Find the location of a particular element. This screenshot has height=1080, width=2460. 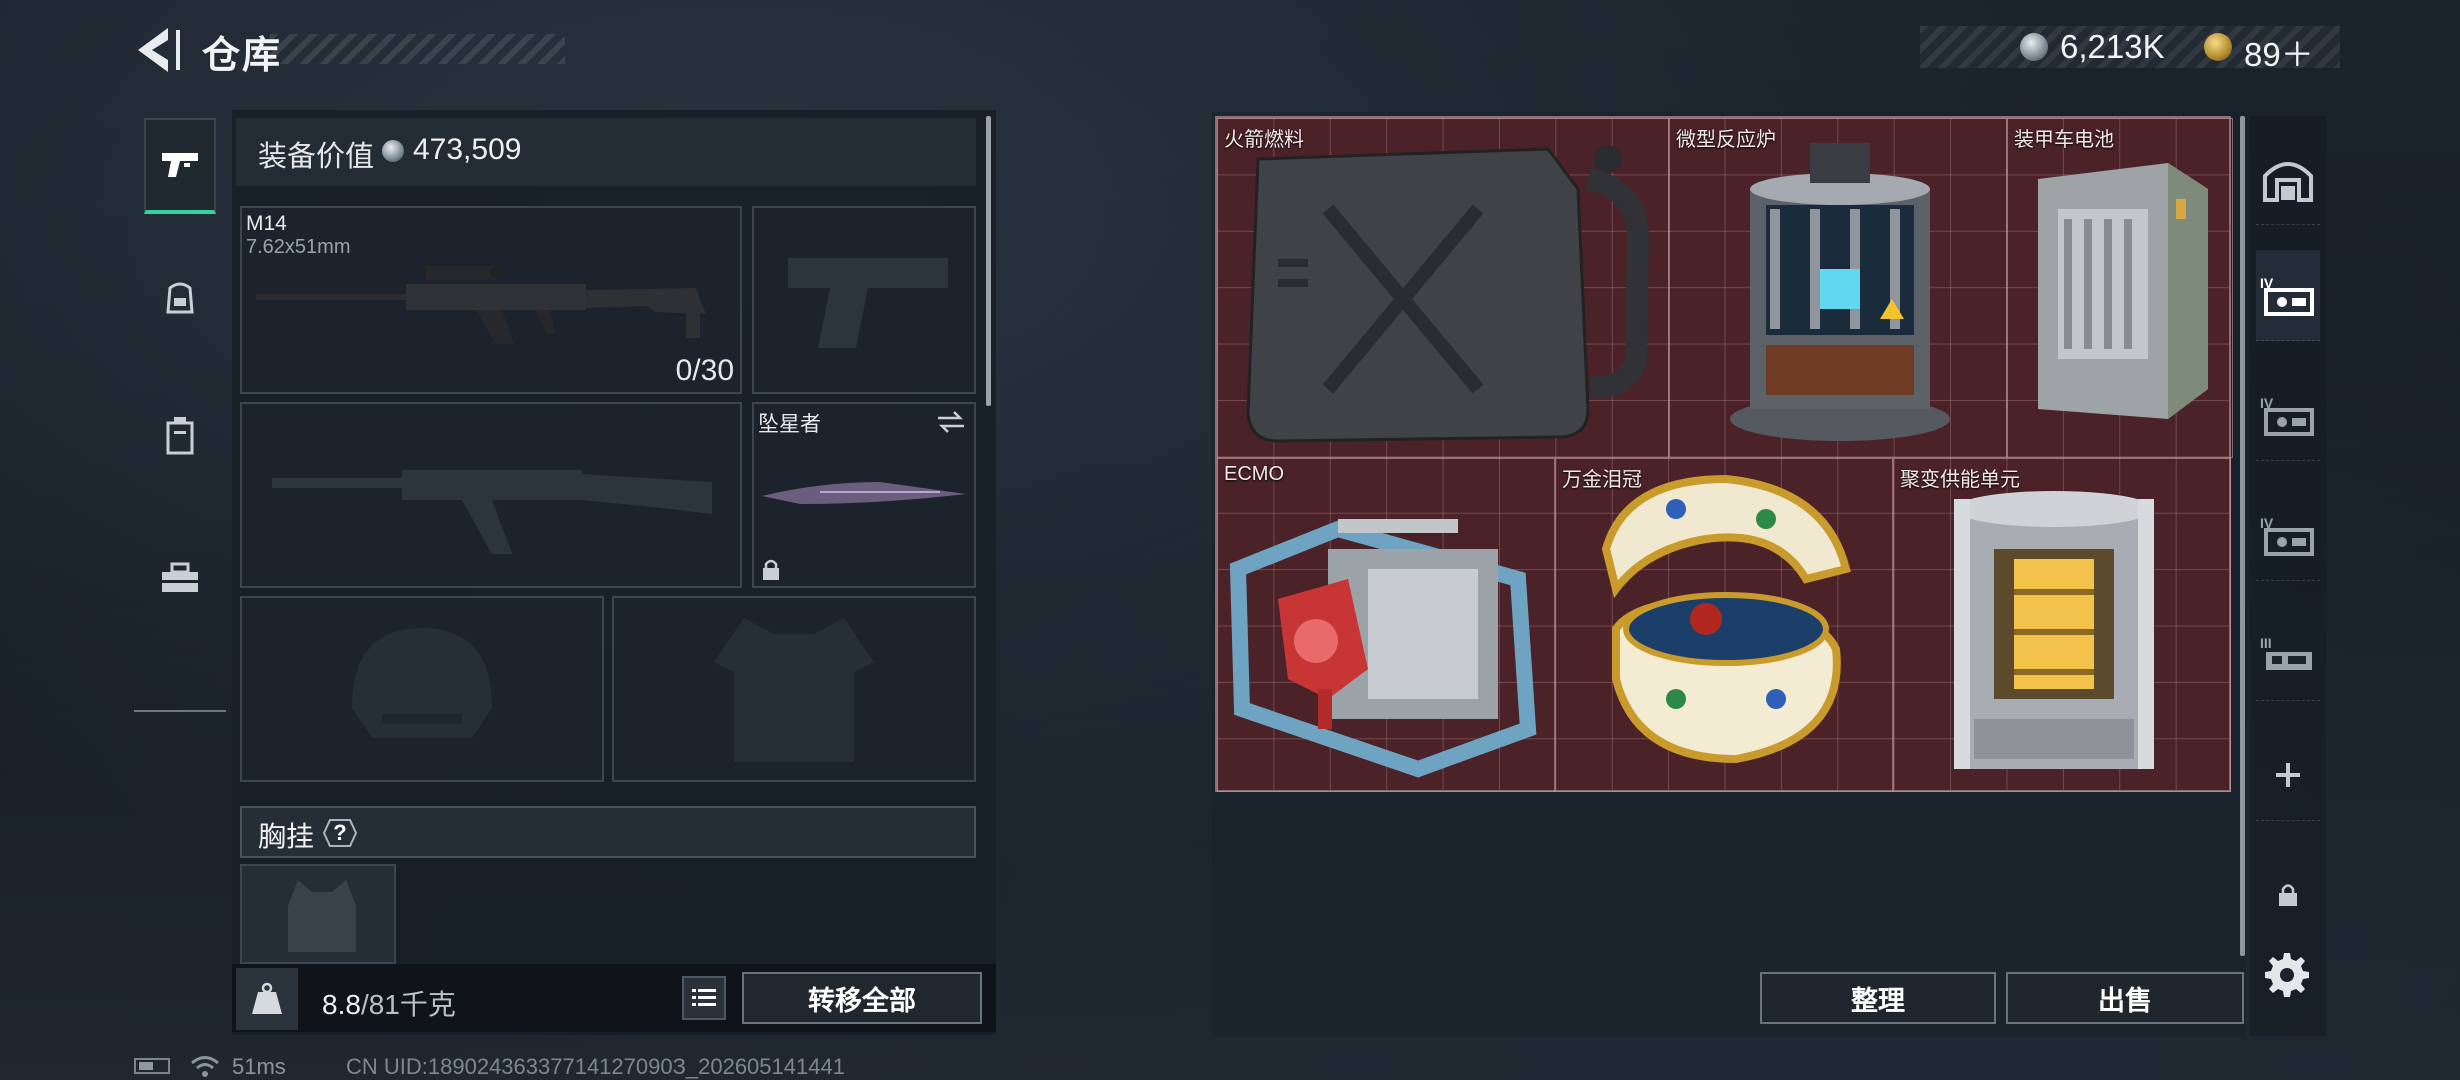

tab-backpack is located at coordinates (180, 298).